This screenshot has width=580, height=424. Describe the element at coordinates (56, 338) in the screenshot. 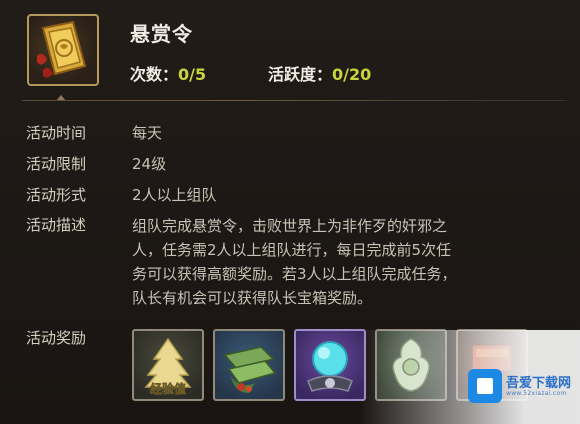

I see `rewards-label: 活动奖励` at that location.